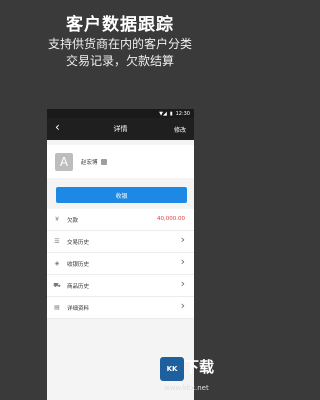  What do you see at coordinates (119, 61) in the screenshot?
I see `promo-subtitle-line2: 交易记录，欠款结算` at bounding box center [119, 61].